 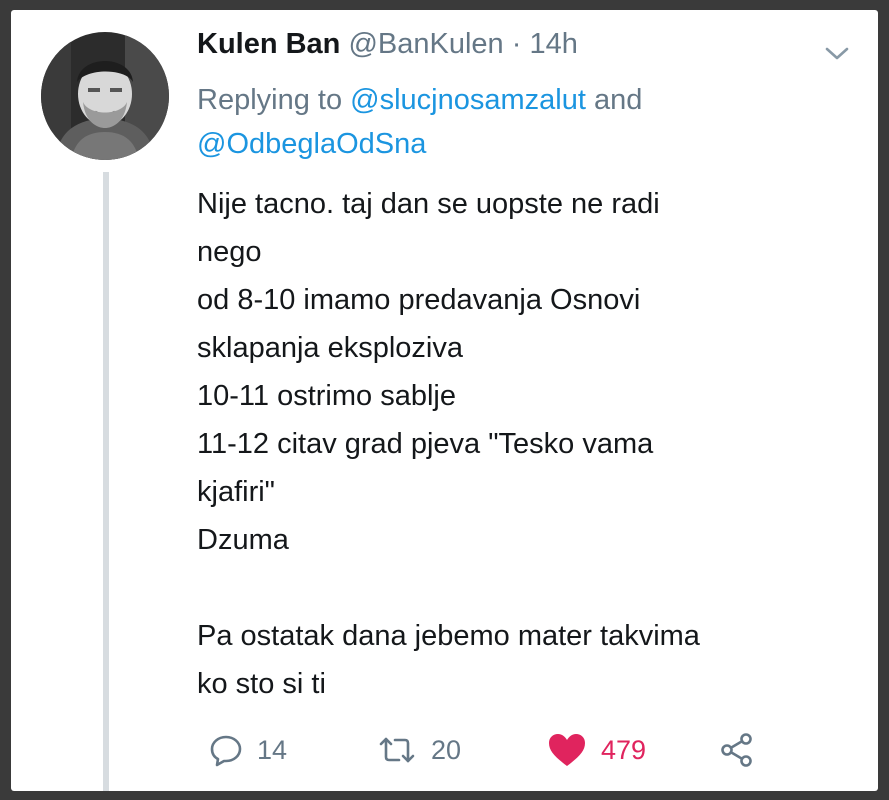 I want to click on comment-bubble-icon, so click(x=226, y=751).